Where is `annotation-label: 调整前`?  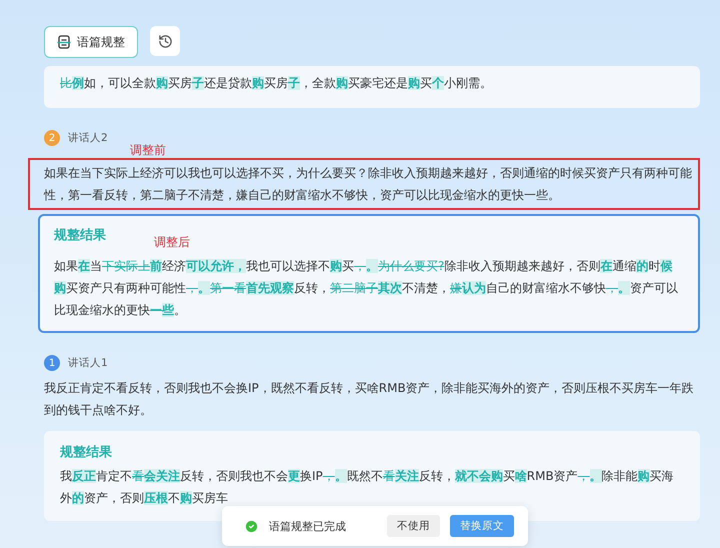 annotation-label: 调整前 is located at coordinates (148, 150).